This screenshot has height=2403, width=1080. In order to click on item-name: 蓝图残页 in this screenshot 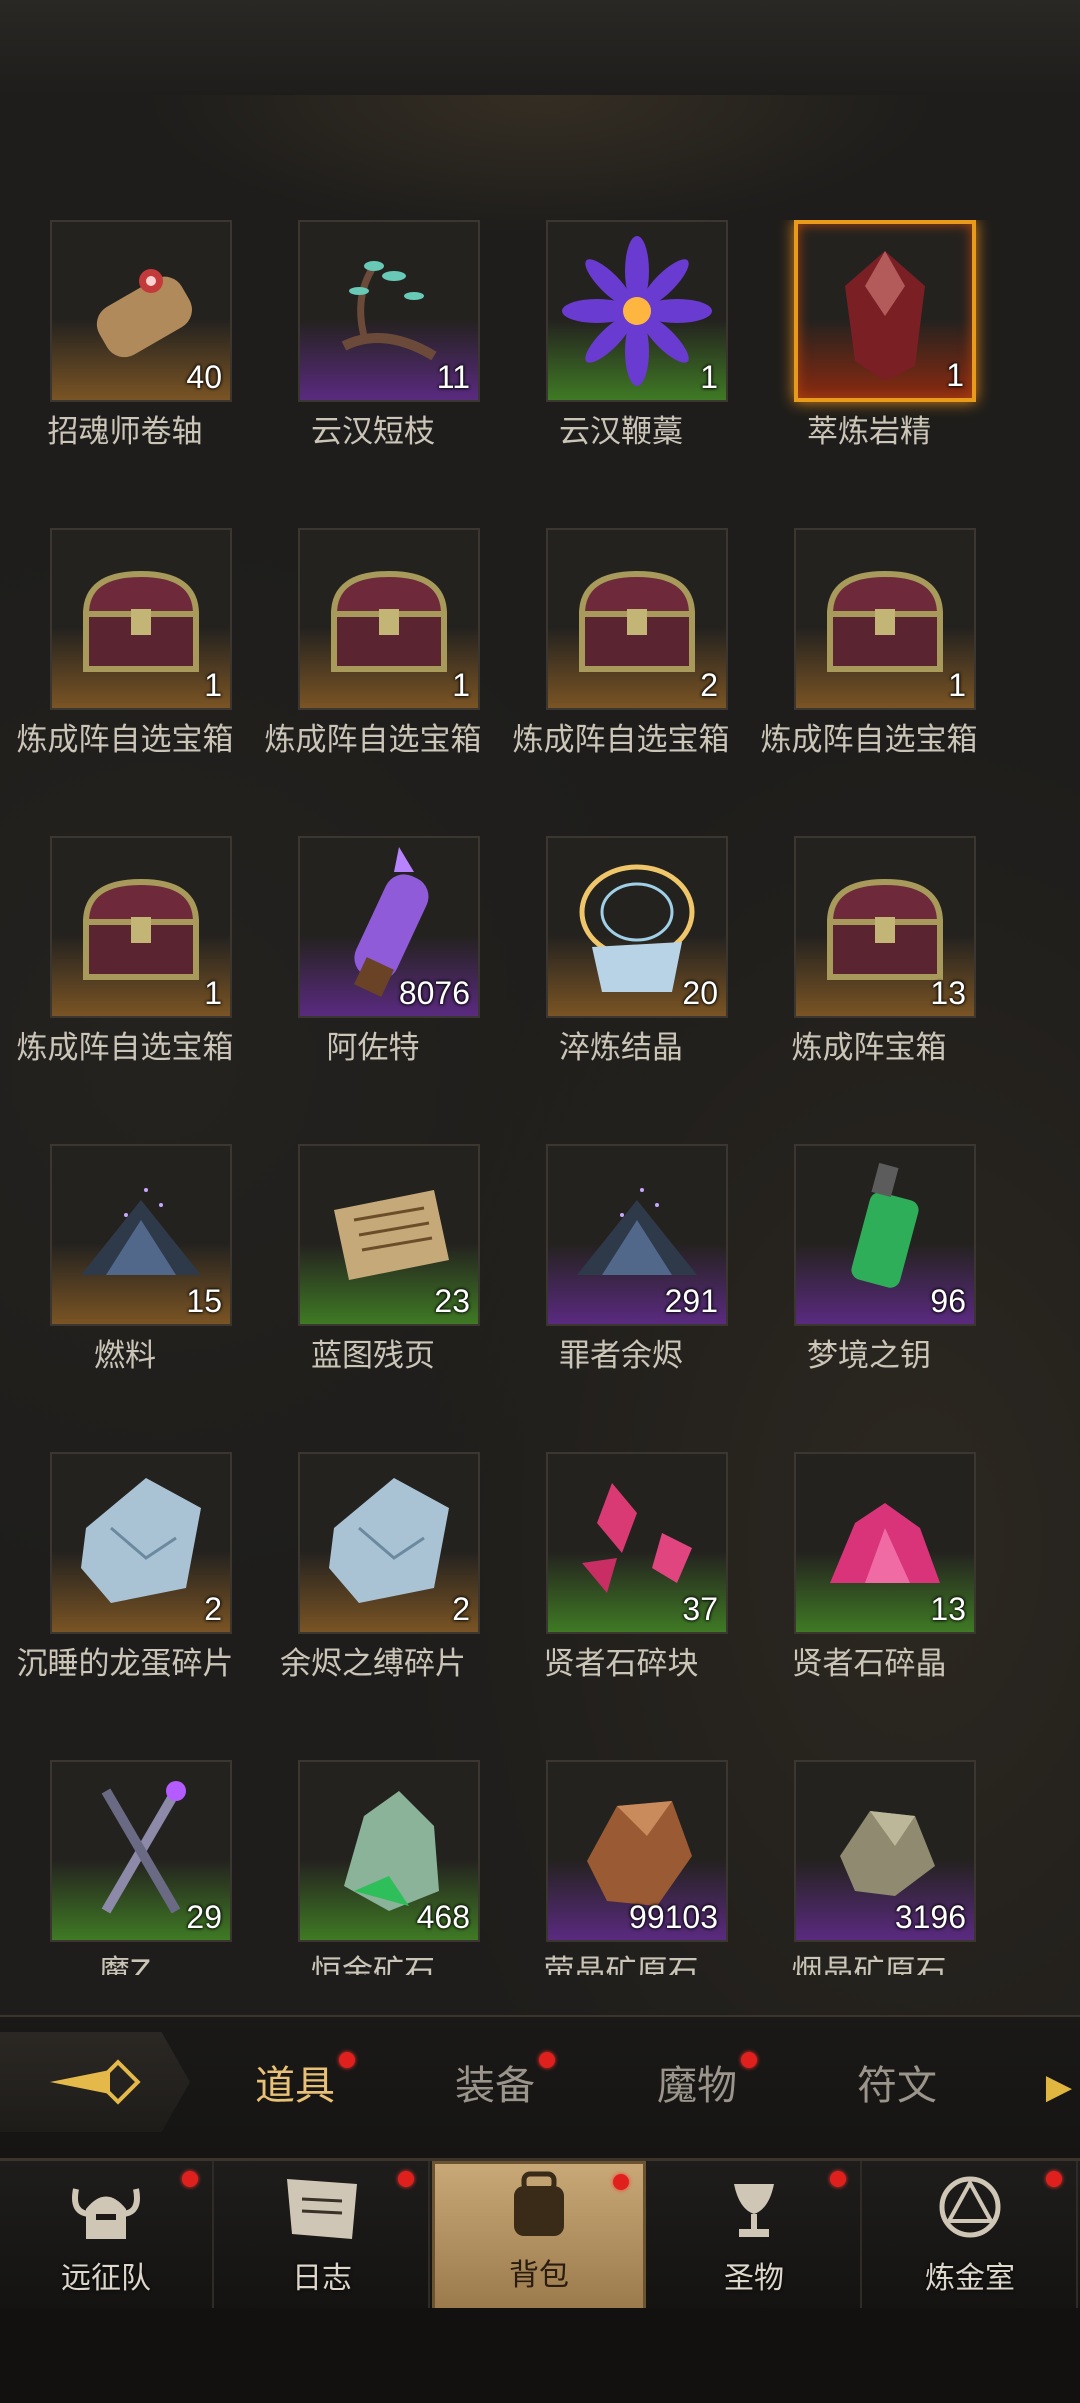, I will do `click(373, 1356)`.